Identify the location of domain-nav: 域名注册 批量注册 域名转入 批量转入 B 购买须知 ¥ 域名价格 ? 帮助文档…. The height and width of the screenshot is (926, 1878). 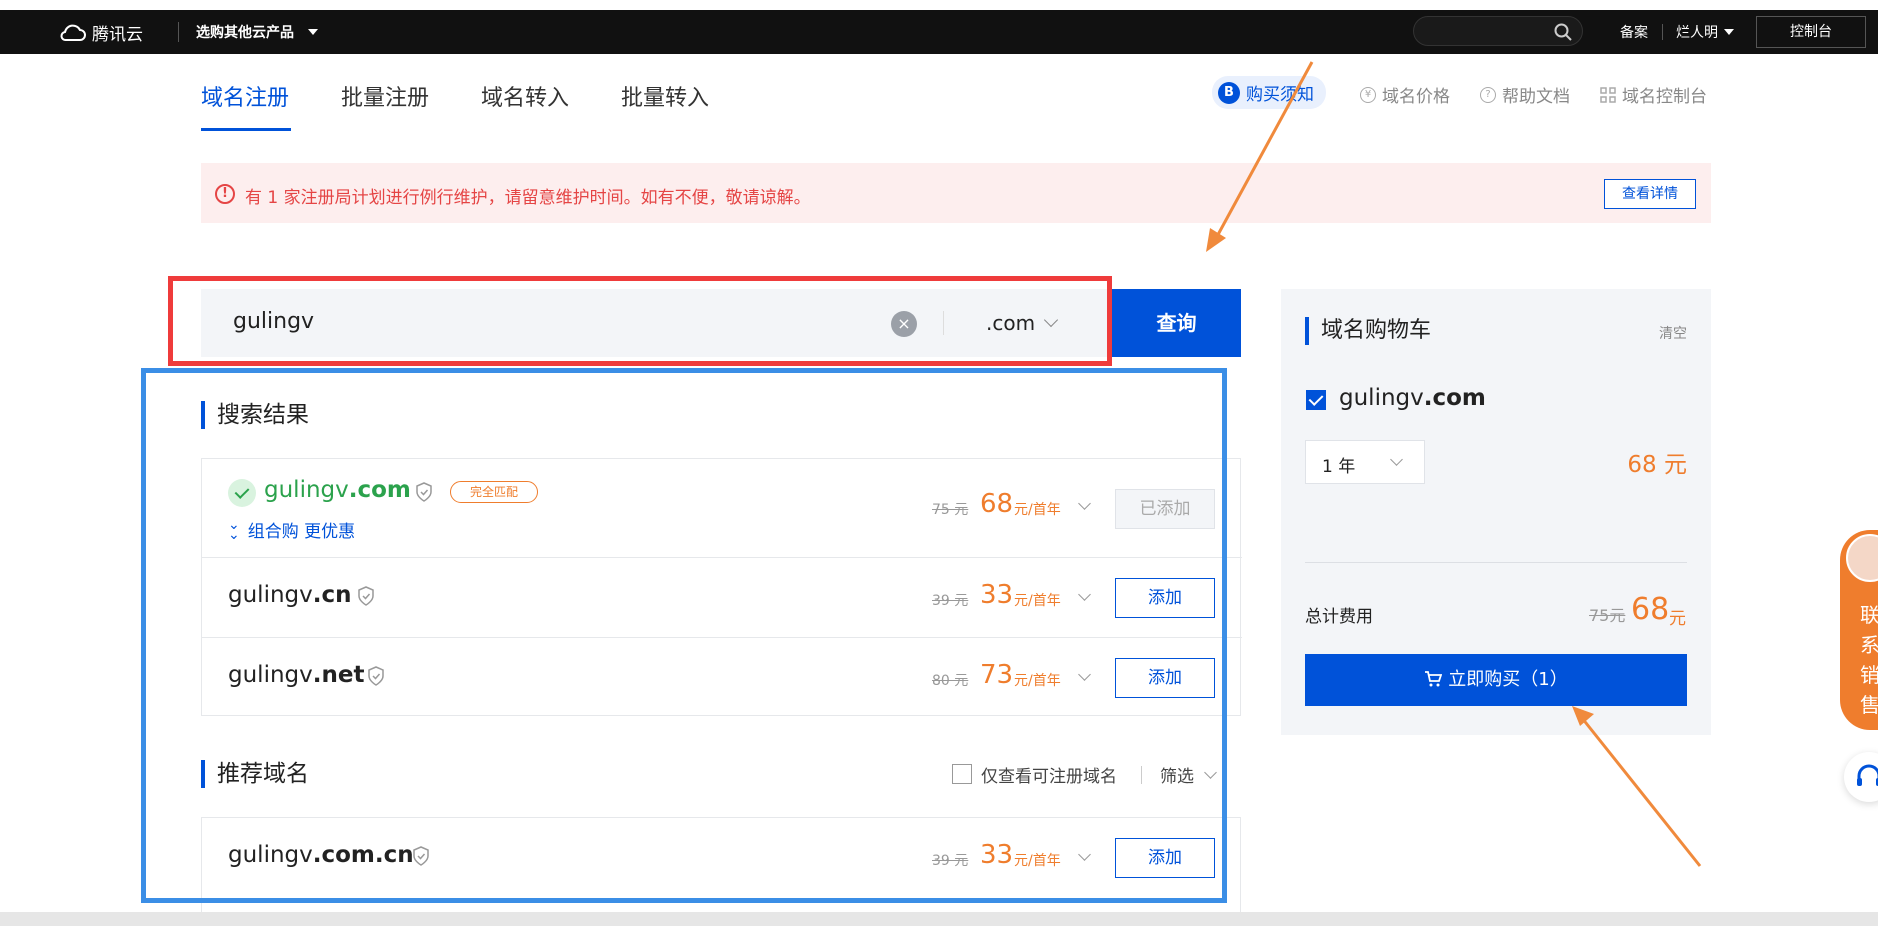
(939, 93).